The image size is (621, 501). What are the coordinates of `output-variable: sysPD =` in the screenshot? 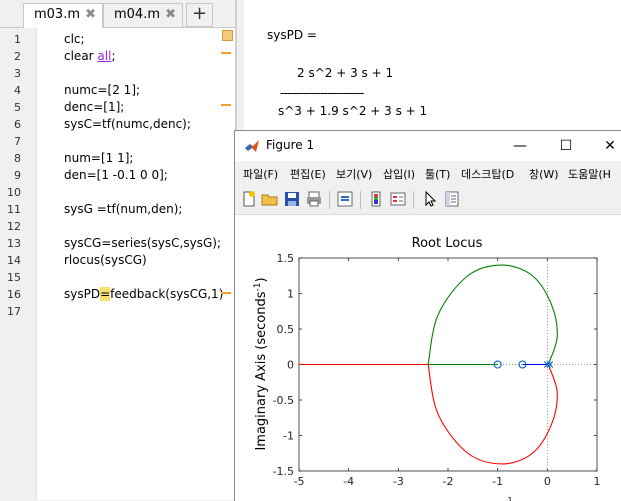 It's located at (292, 35).